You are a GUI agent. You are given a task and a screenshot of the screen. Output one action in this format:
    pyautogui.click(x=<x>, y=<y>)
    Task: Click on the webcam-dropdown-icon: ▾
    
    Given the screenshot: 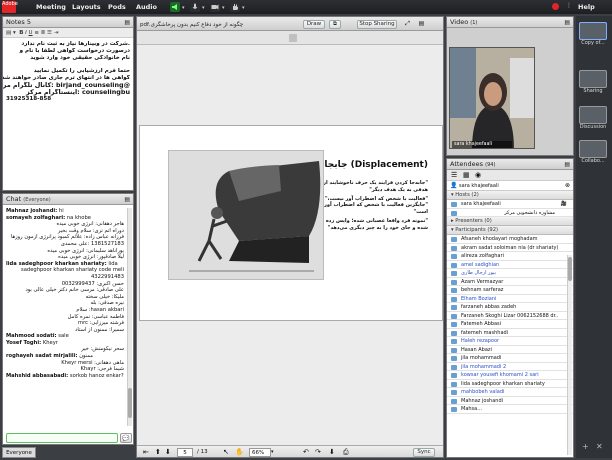 What is the action you would take?
    pyautogui.click(x=223, y=8)
    